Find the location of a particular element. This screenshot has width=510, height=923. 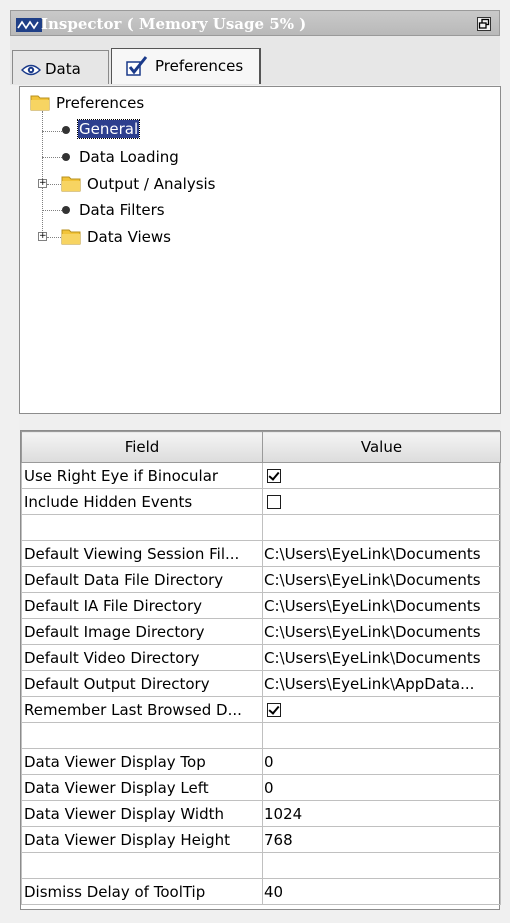

table-row: Data Viewer Display Left 0 is located at coordinates (261, 787).